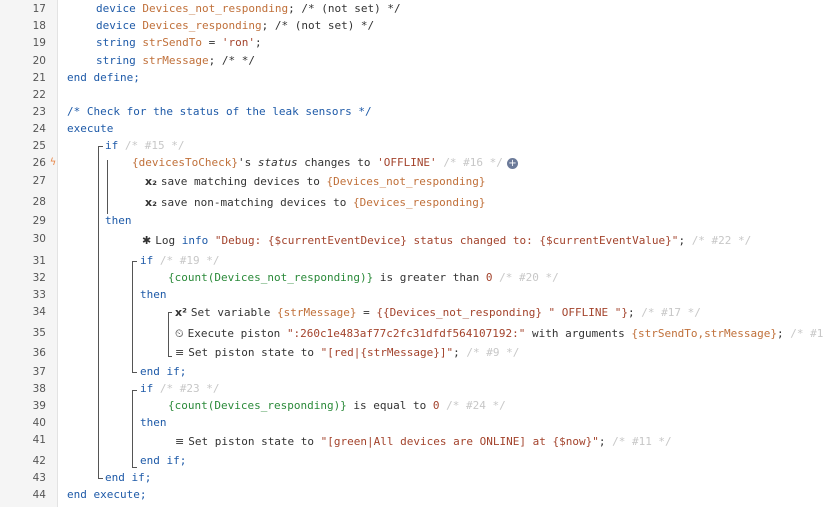 The height and width of the screenshot is (507, 826). Describe the element at coordinates (39, 333) in the screenshot. I see `line-number: 35` at that location.